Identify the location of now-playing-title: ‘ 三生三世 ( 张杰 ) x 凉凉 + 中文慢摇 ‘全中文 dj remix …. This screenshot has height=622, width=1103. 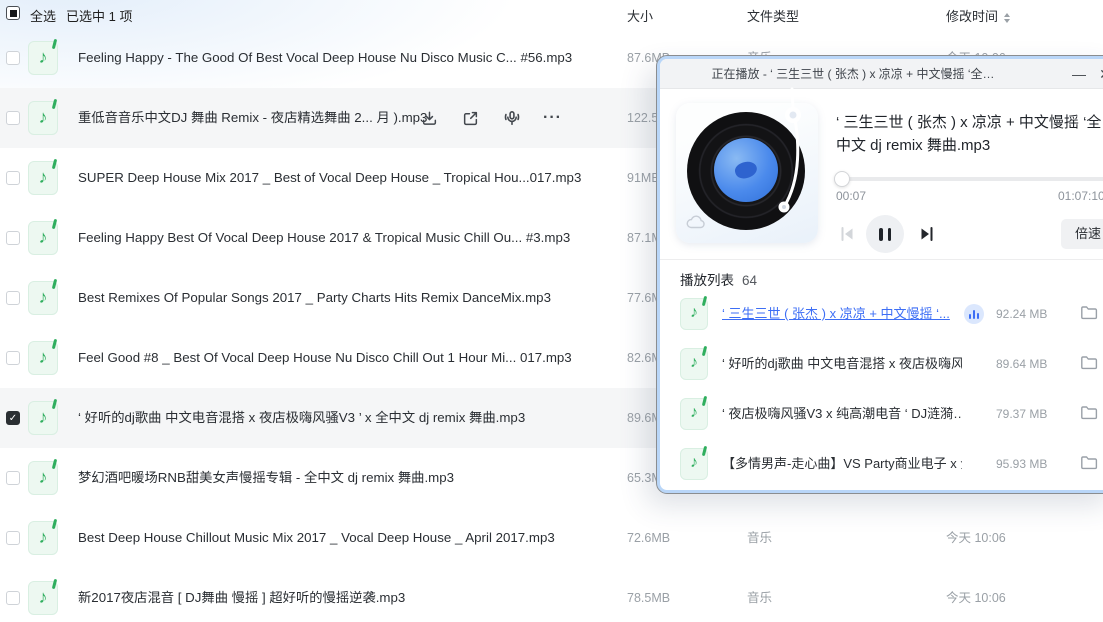
(969, 134).